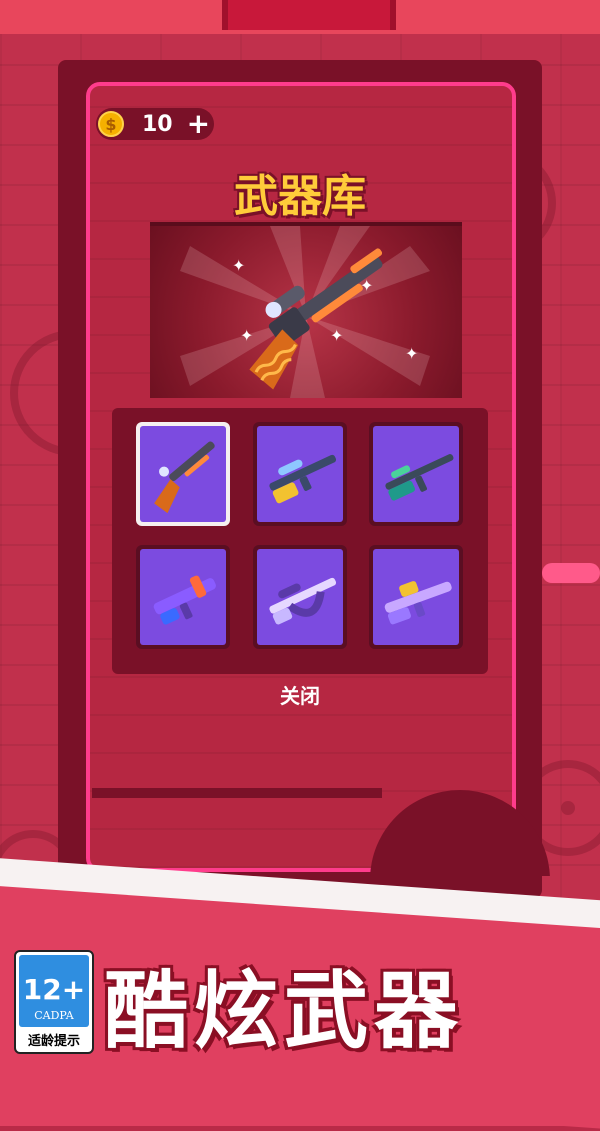  Describe the element at coordinates (303, 479) in the screenshot. I see `sniper-rifle-icon` at that location.